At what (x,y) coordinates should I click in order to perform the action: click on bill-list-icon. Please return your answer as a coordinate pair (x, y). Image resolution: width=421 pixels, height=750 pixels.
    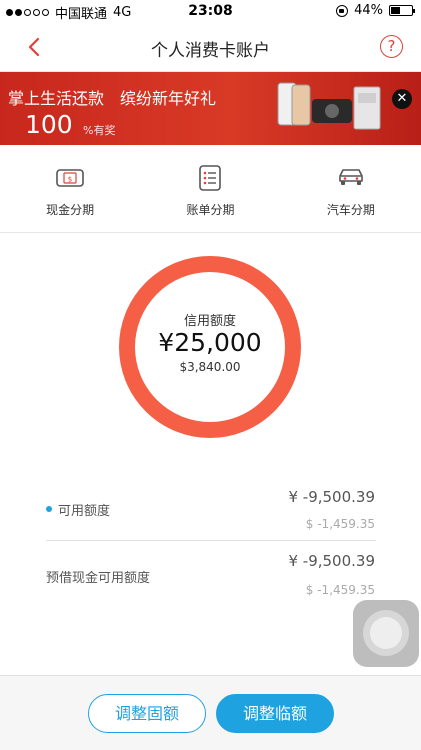
    Looking at the image, I should click on (210, 178).